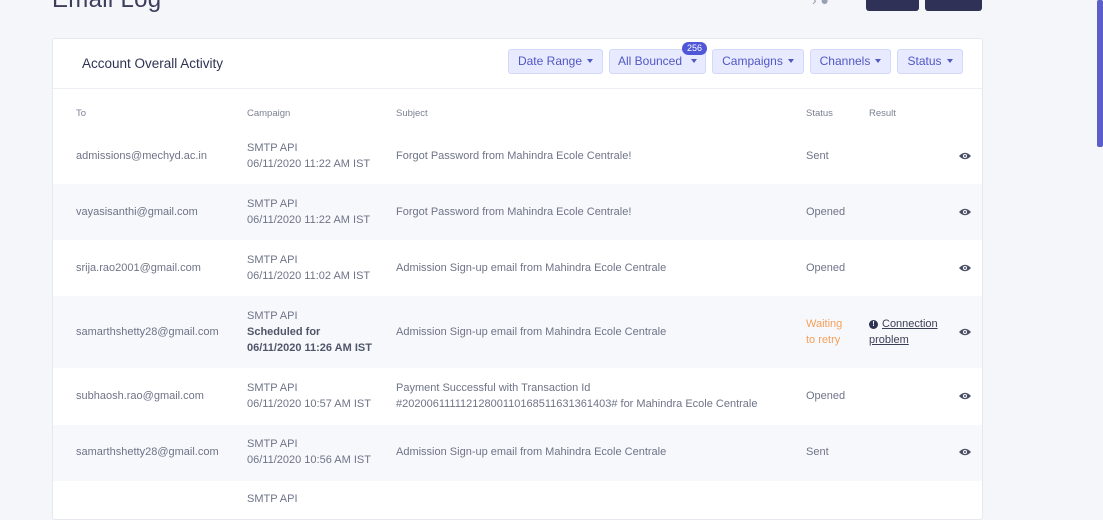  I want to click on secondary-action-button, so click(953, 5).